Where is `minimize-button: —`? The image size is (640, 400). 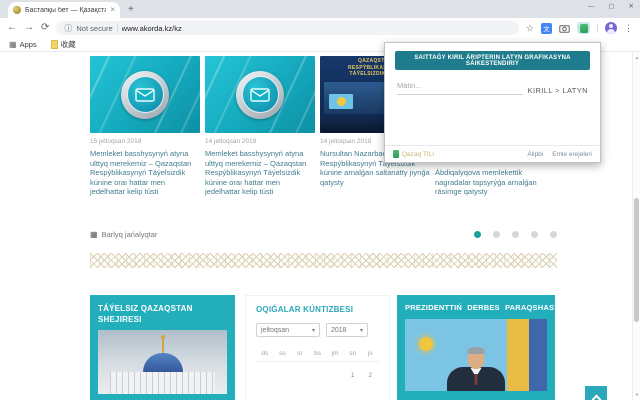 minimize-button: — is located at coordinates (591, 6).